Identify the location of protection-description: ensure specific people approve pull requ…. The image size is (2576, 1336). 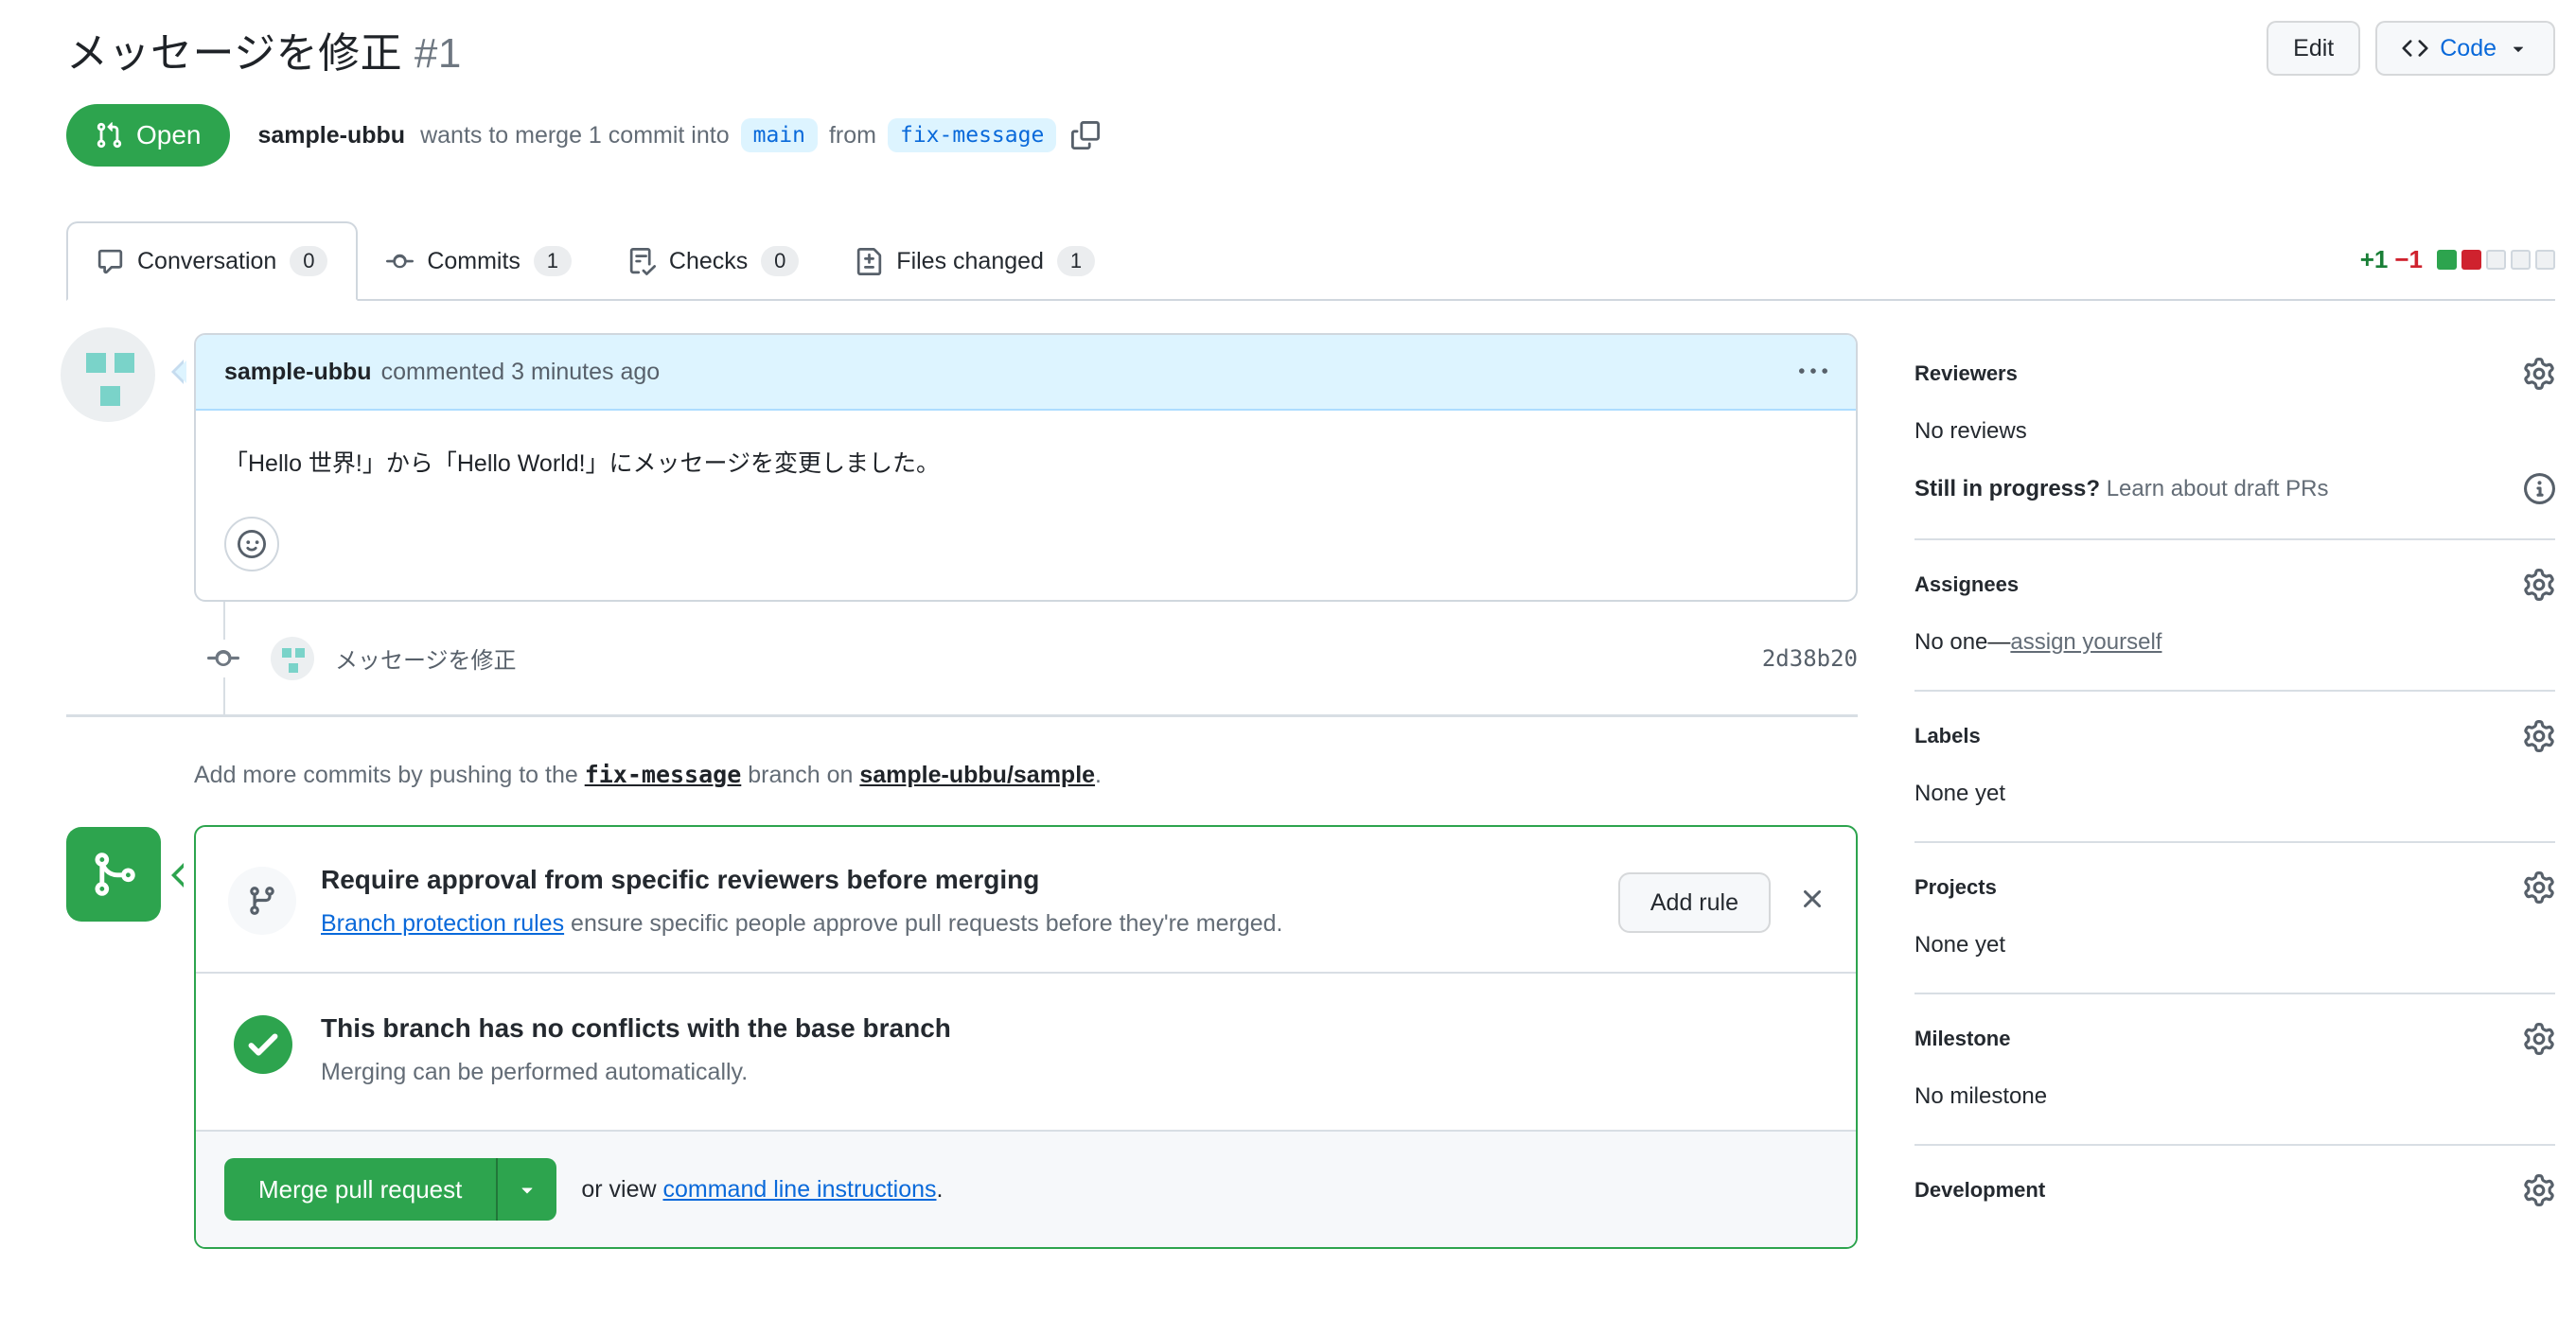
(923, 924).